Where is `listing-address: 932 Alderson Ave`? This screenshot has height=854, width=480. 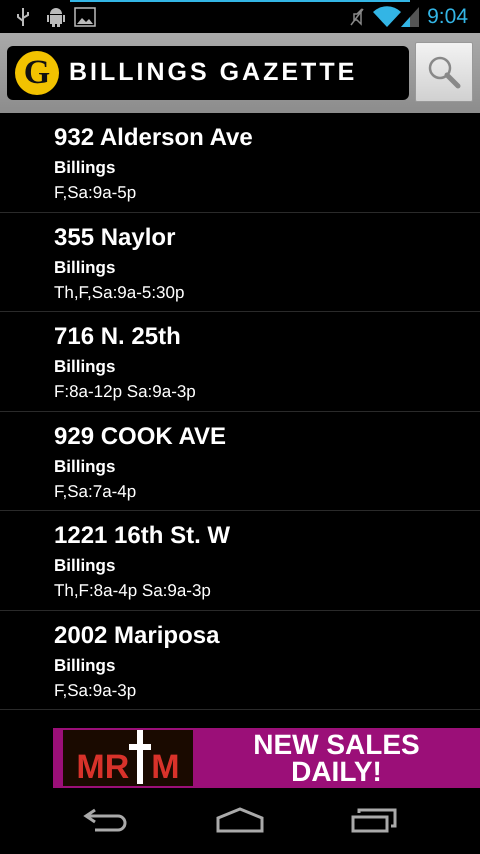
listing-address: 932 Alderson Ave is located at coordinates (154, 138).